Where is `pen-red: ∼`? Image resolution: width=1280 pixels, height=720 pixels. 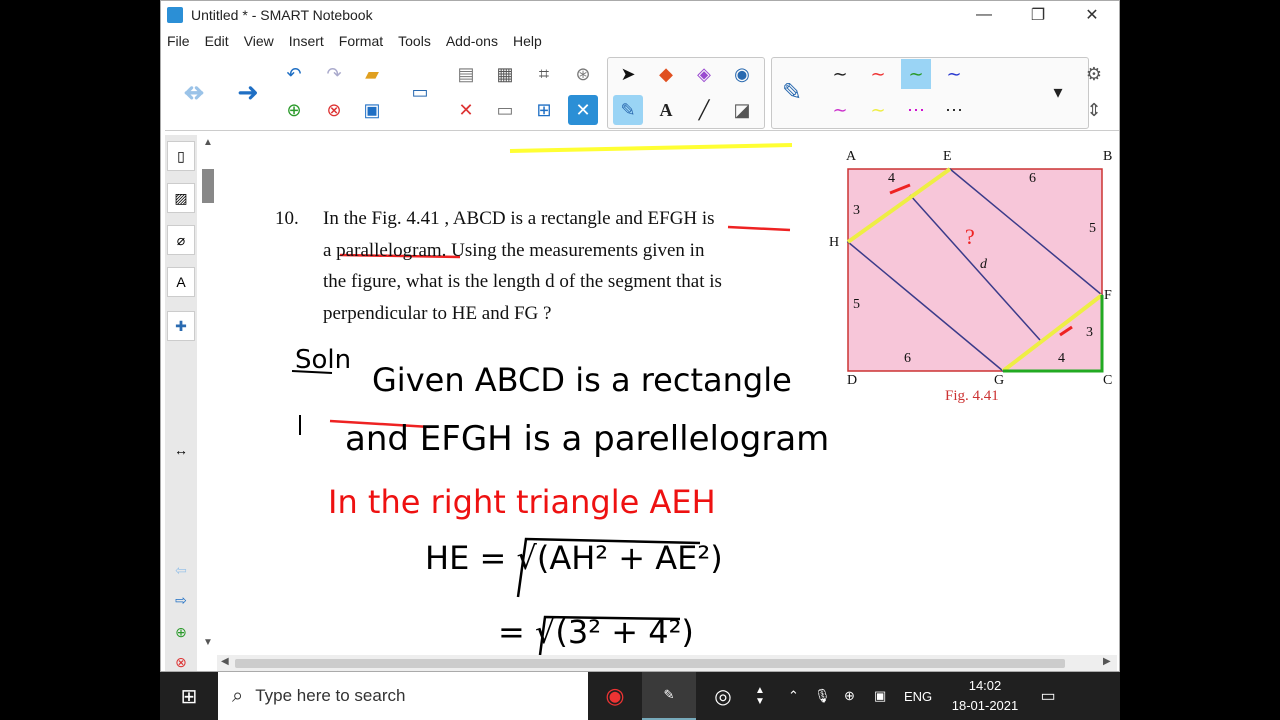 pen-red: ∼ is located at coordinates (878, 74).